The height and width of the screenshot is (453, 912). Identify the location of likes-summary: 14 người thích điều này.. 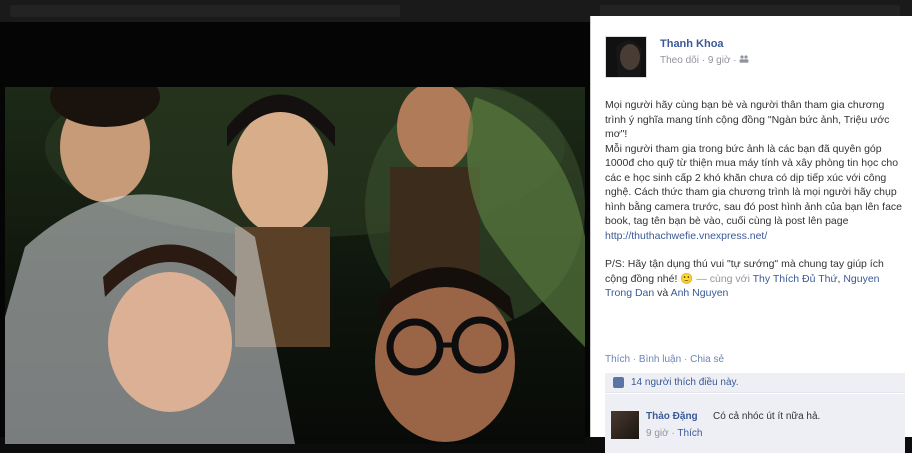
(755, 383).